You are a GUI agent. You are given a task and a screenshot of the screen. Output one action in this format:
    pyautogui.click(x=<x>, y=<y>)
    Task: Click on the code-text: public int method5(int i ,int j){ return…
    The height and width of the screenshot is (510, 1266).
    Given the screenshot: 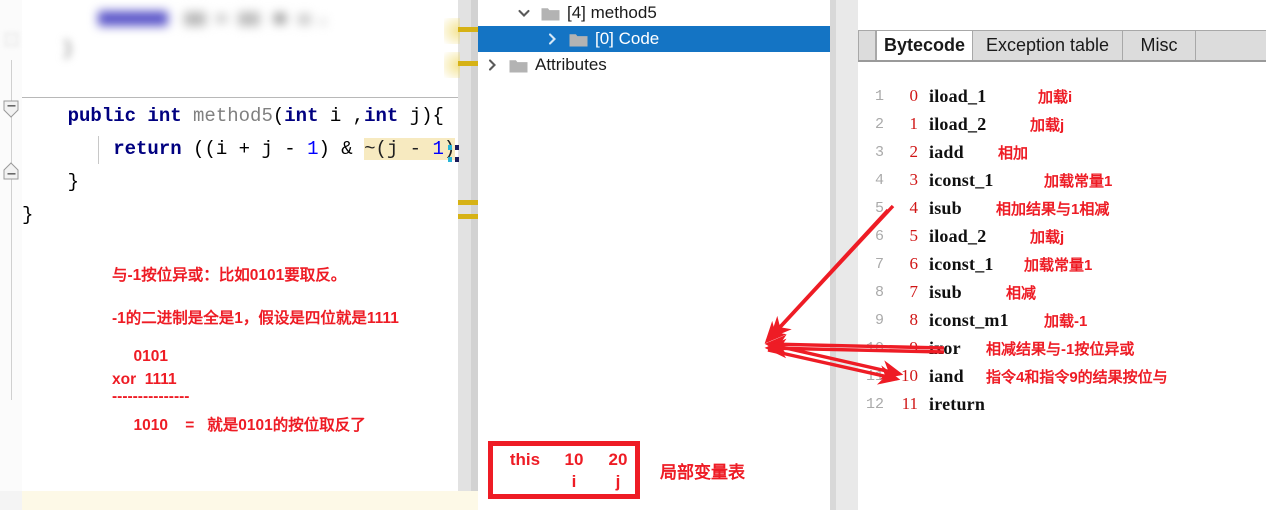 What is the action you would take?
    pyautogui.click(x=250, y=166)
    